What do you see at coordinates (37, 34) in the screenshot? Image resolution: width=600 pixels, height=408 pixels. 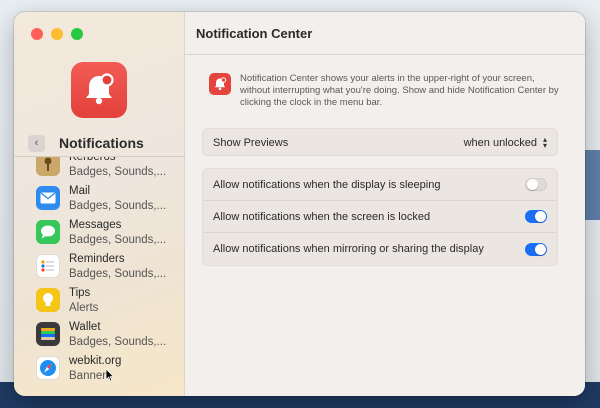 I see `close-button` at bounding box center [37, 34].